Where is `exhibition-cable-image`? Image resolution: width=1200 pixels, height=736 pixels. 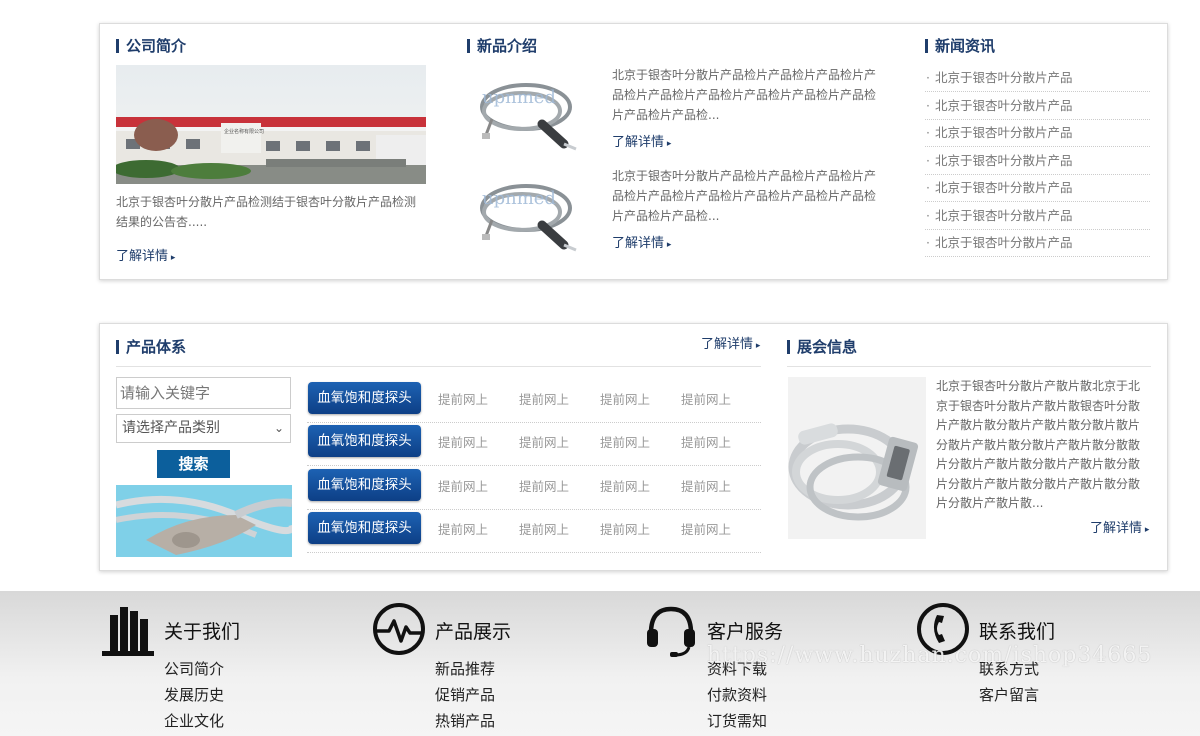
exhibition-cable-image is located at coordinates (857, 458).